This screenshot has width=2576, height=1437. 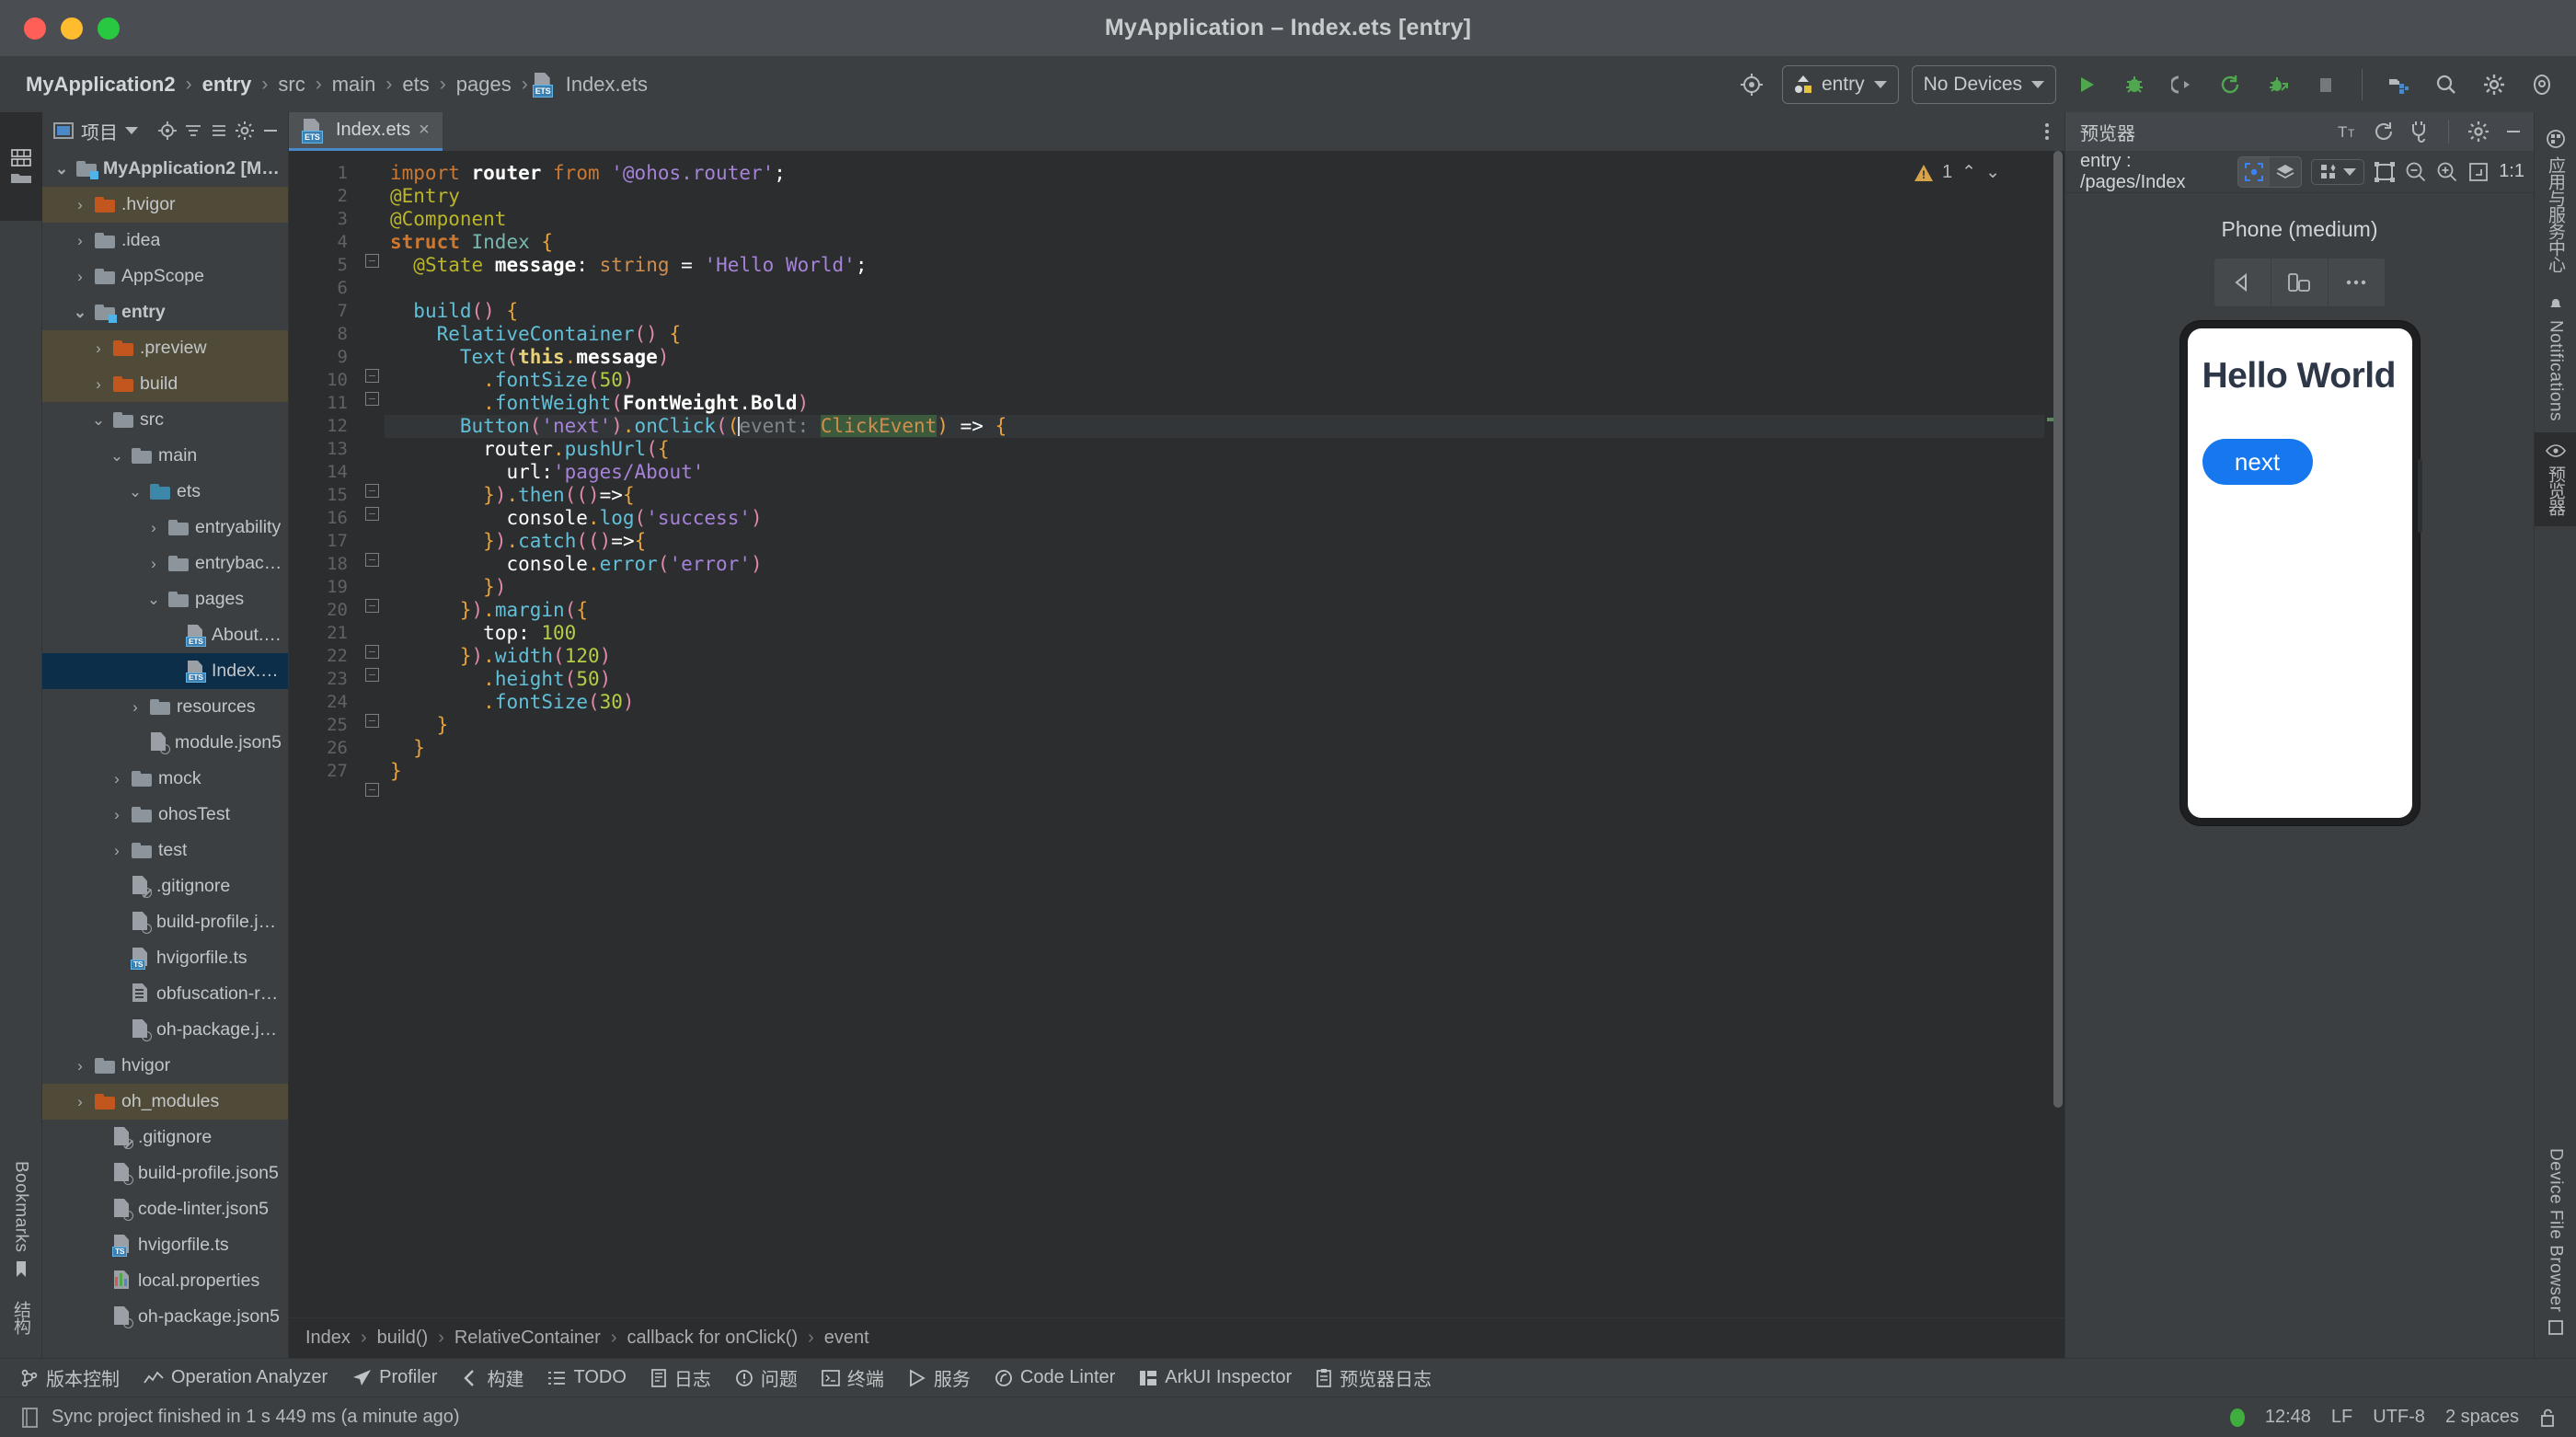 I want to click on more-button, so click(x=2357, y=282).